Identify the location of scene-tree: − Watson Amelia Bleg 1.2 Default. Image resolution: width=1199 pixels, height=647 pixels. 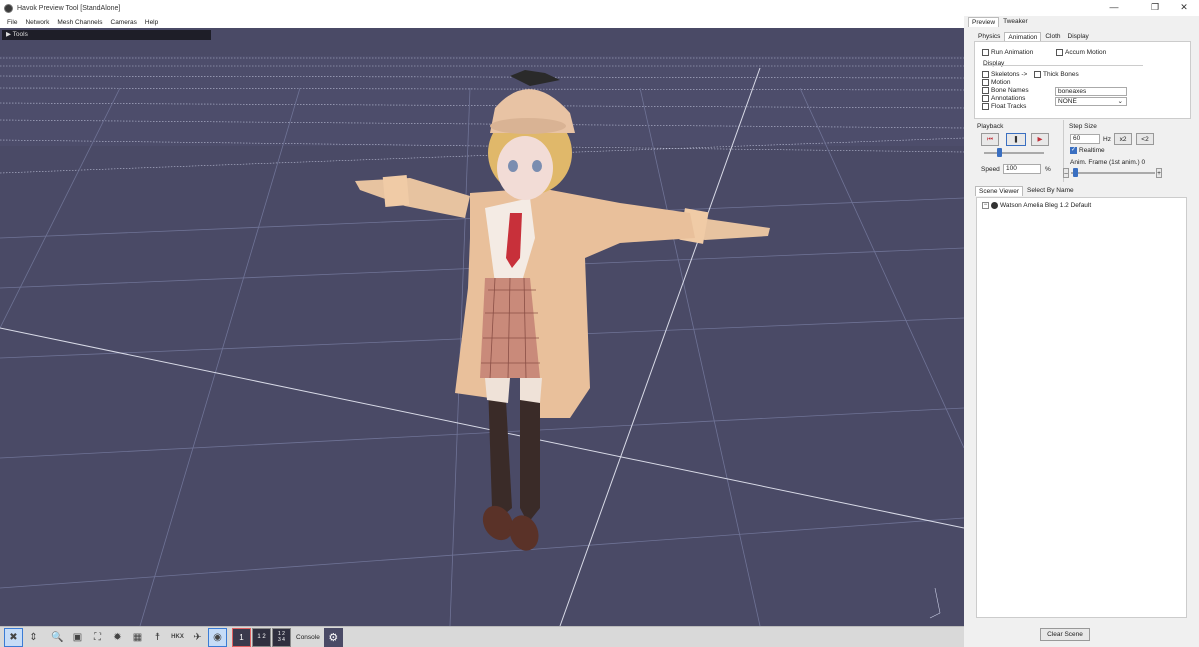
(1081, 407).